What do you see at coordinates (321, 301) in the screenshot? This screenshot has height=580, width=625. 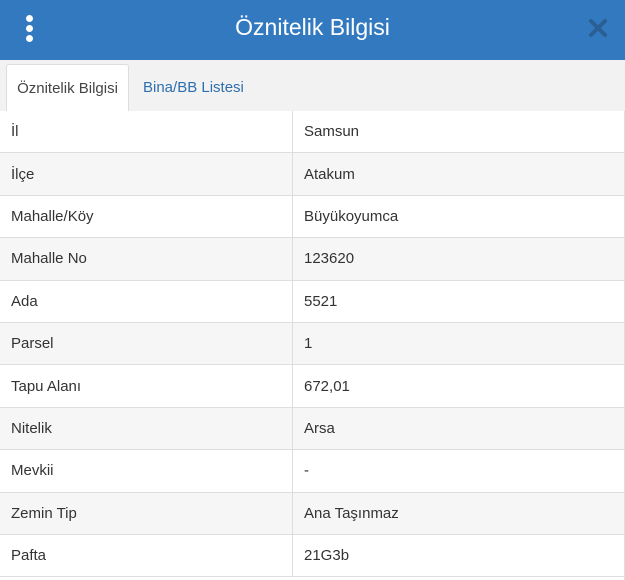 I see `row-value: 5521` at bounding box center [321, 301].